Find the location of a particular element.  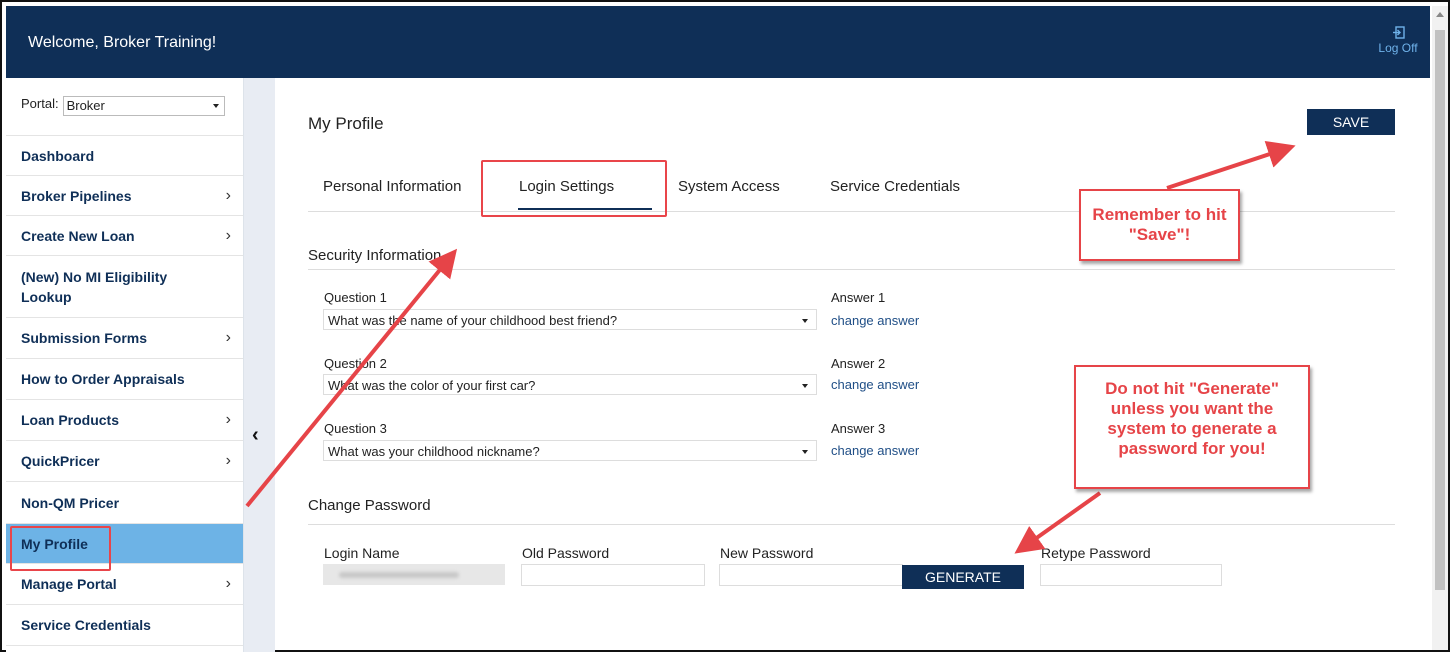

sidebar-item-label: Loan Products is located at coordinates (70, 420).